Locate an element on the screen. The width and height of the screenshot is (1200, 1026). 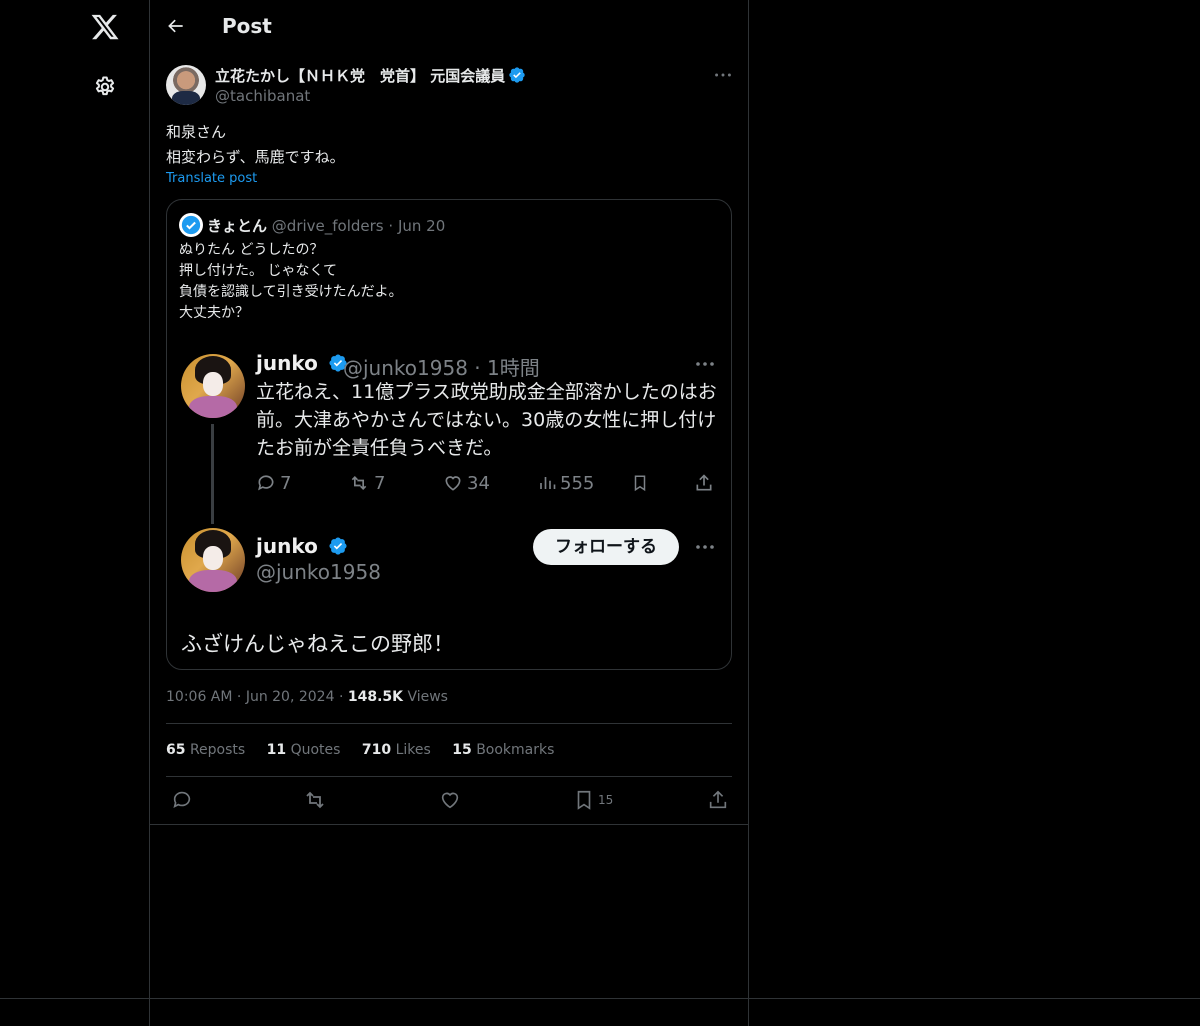
analytics-icon is located at coordinates (548, 483).